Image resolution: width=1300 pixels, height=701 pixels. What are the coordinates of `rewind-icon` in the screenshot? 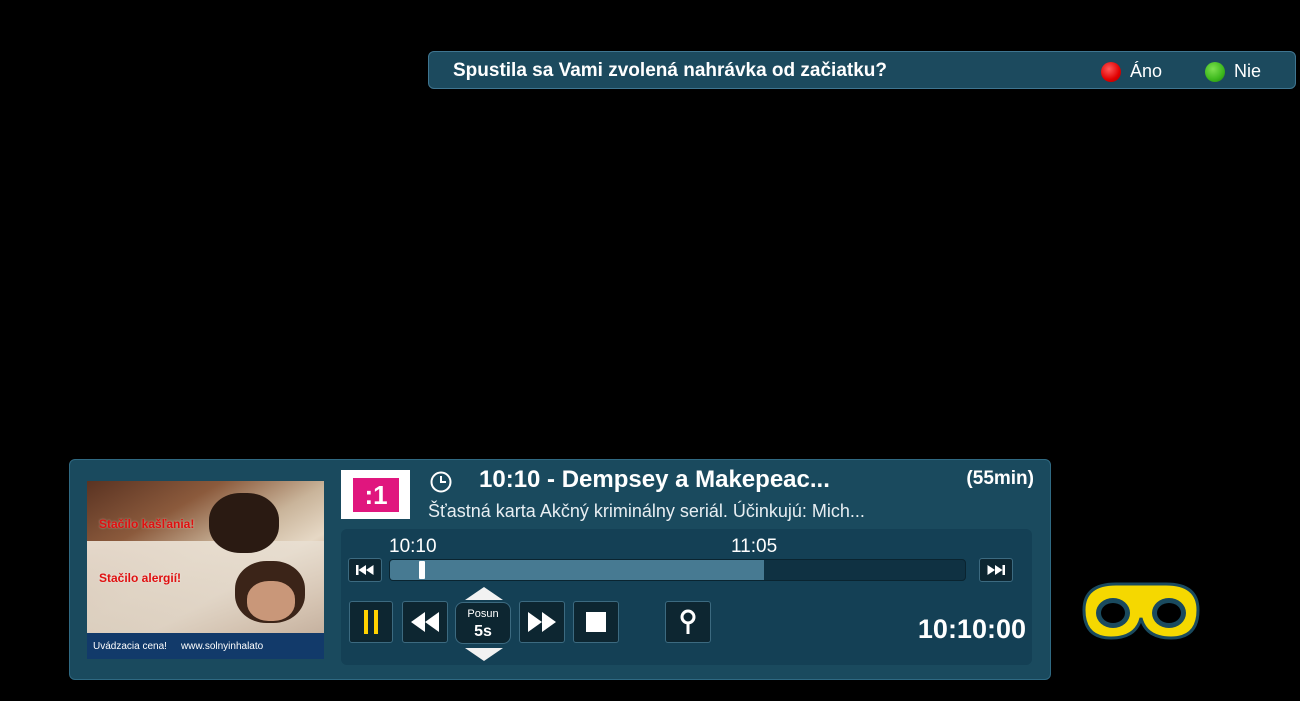 It's located at (425, 622).